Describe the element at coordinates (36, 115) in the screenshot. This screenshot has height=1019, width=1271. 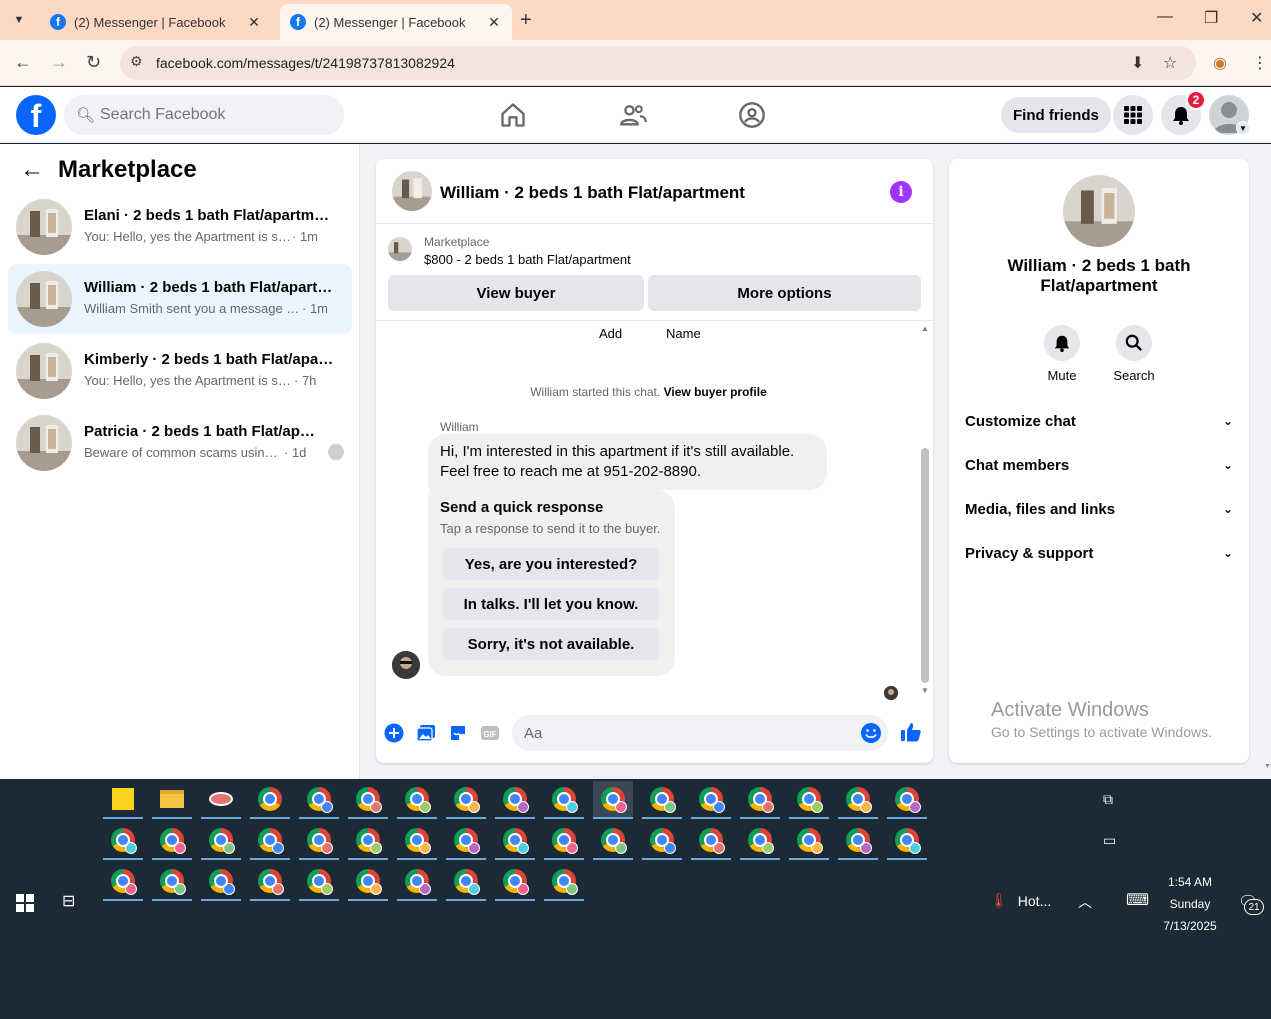
I see `facebook-logo-icon: f` at that location.